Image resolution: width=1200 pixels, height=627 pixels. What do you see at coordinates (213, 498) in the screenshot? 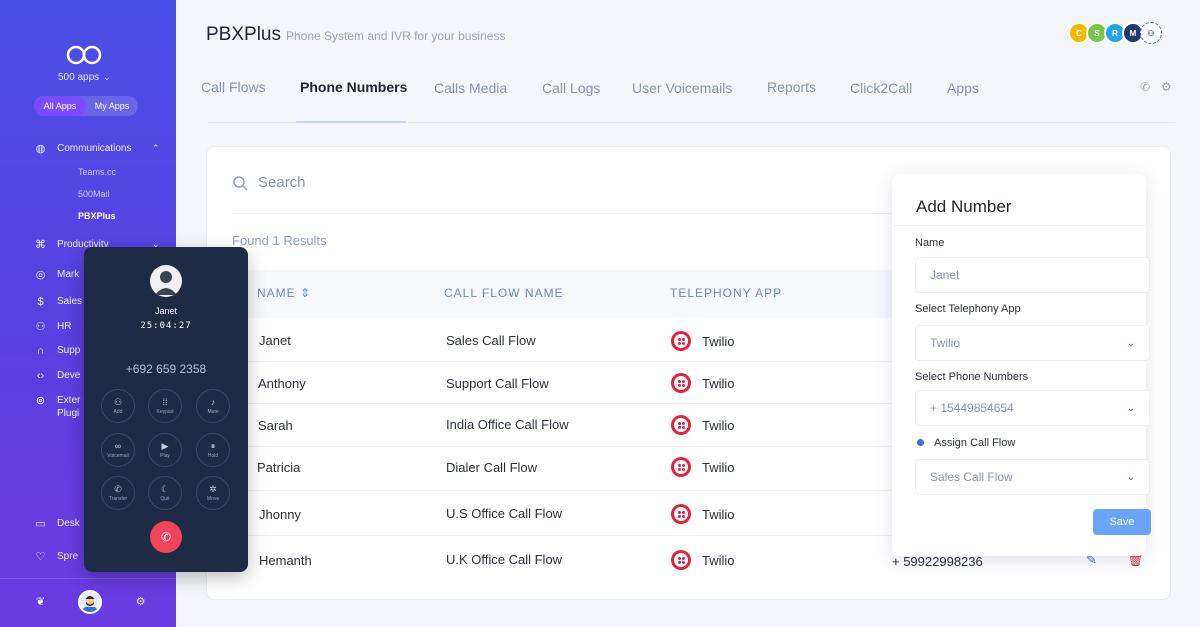
I see `key-label: Move` at bounding box center [213, 498].